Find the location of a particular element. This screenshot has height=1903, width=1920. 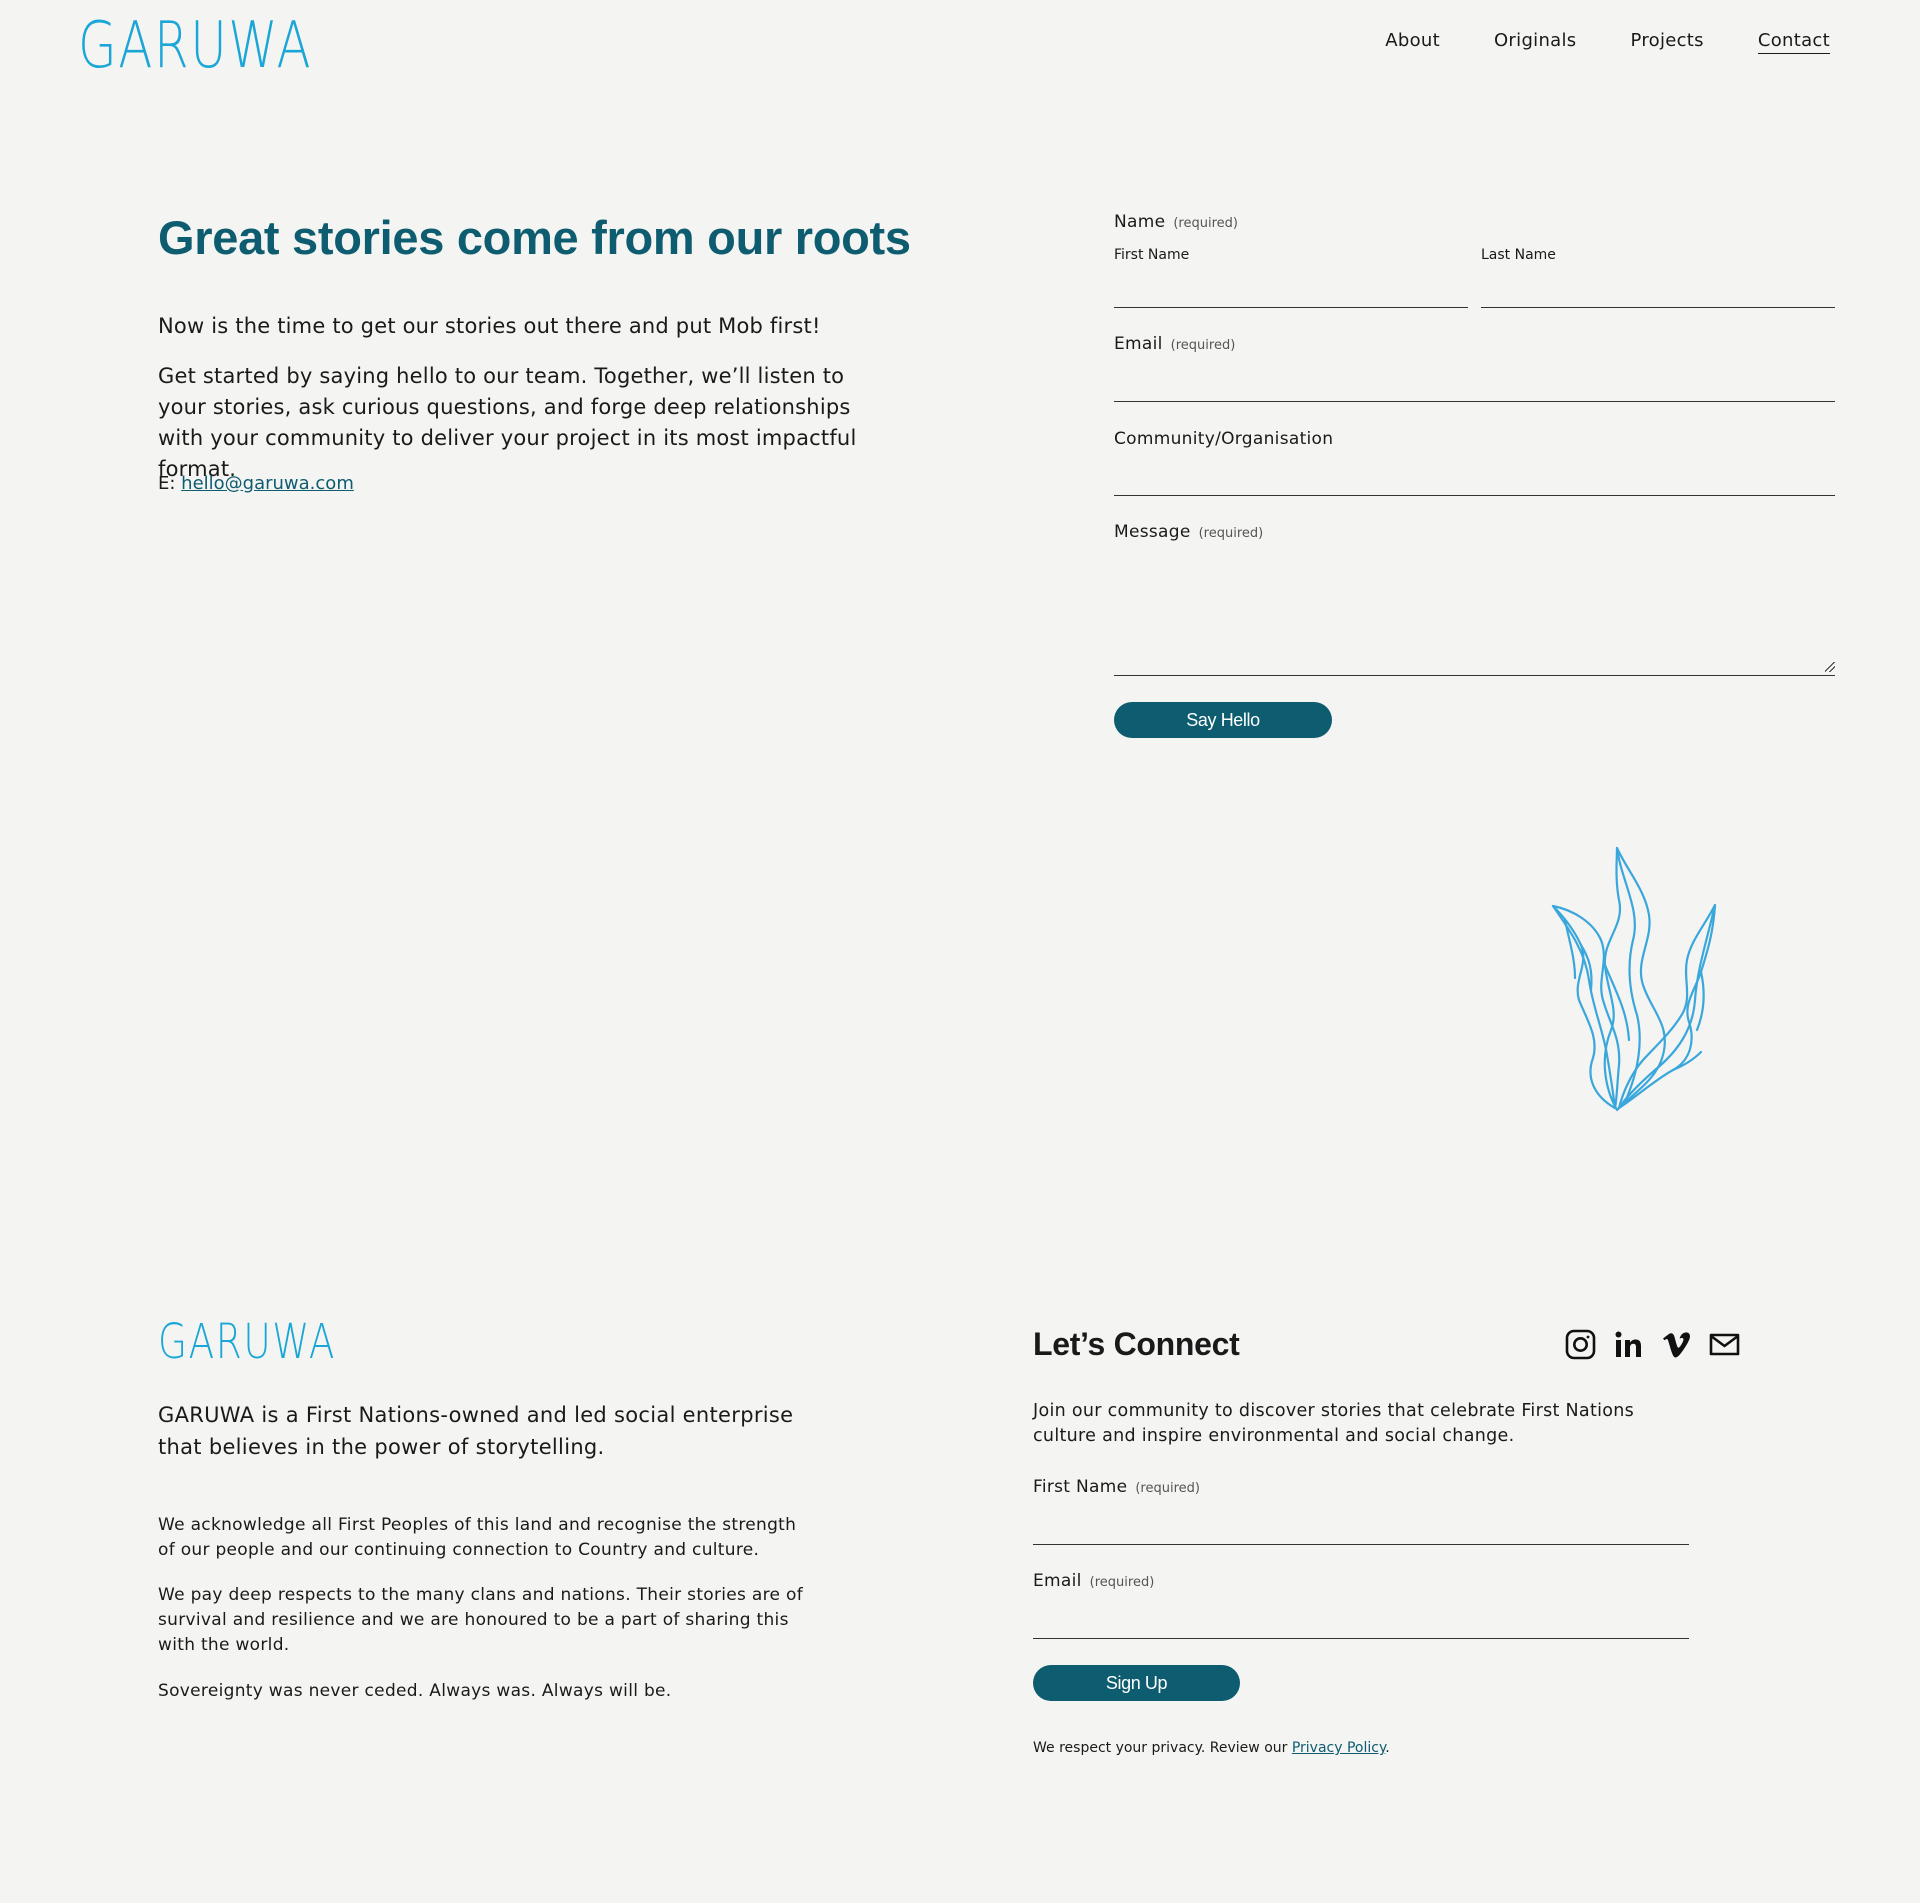

connect-title: Let’s Connect is located at coordinates (1136, 1344).